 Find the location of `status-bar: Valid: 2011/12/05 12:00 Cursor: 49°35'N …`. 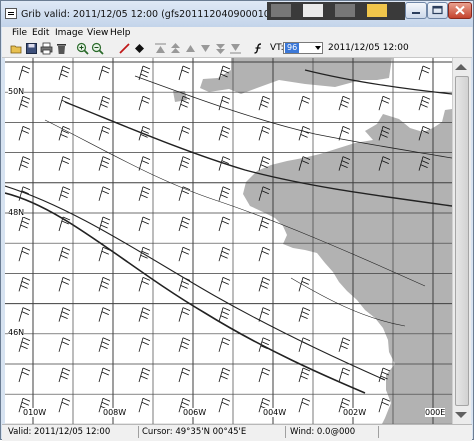

status-bar: Valid: 2011/12/05 12:00 Cursor: 49°35'N … is located at coordinates (237, 432).